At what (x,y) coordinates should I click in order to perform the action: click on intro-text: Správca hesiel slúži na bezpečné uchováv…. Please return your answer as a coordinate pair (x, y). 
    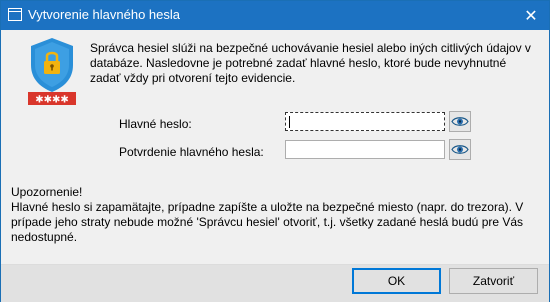
    Looking at the image, I should click on (310, 63).